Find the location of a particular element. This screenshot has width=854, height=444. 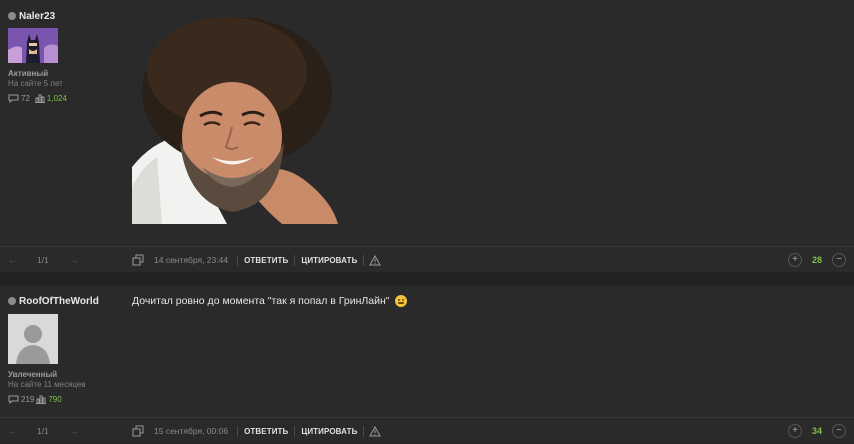

user-status: Увлеченный is located at coordinates (33, 374).